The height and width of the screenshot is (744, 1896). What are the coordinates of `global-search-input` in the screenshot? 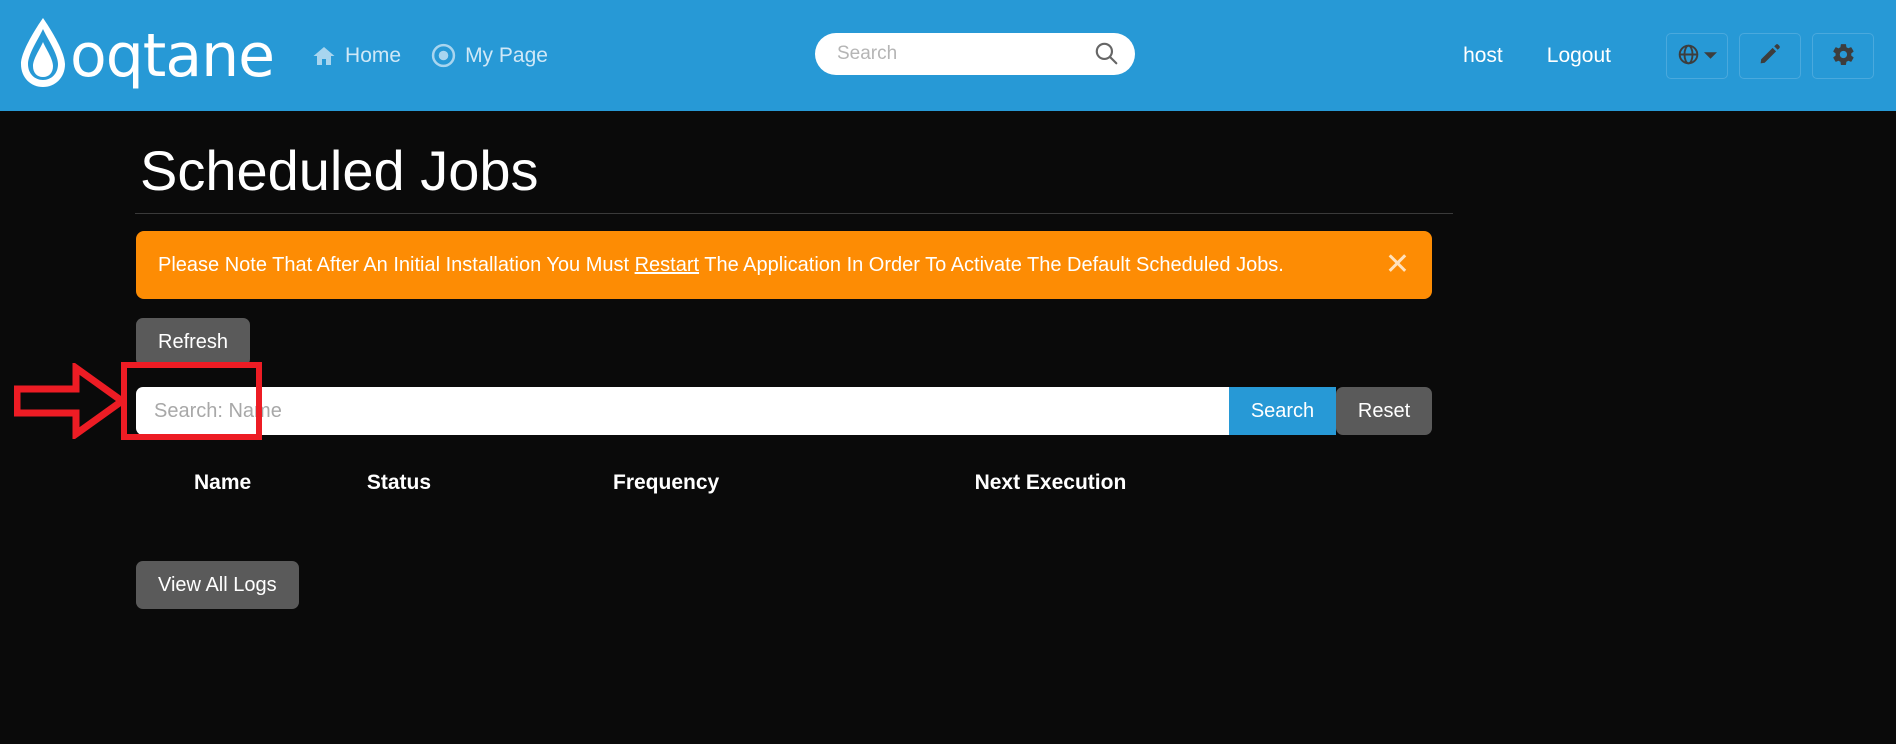 It's located at (964, 54).